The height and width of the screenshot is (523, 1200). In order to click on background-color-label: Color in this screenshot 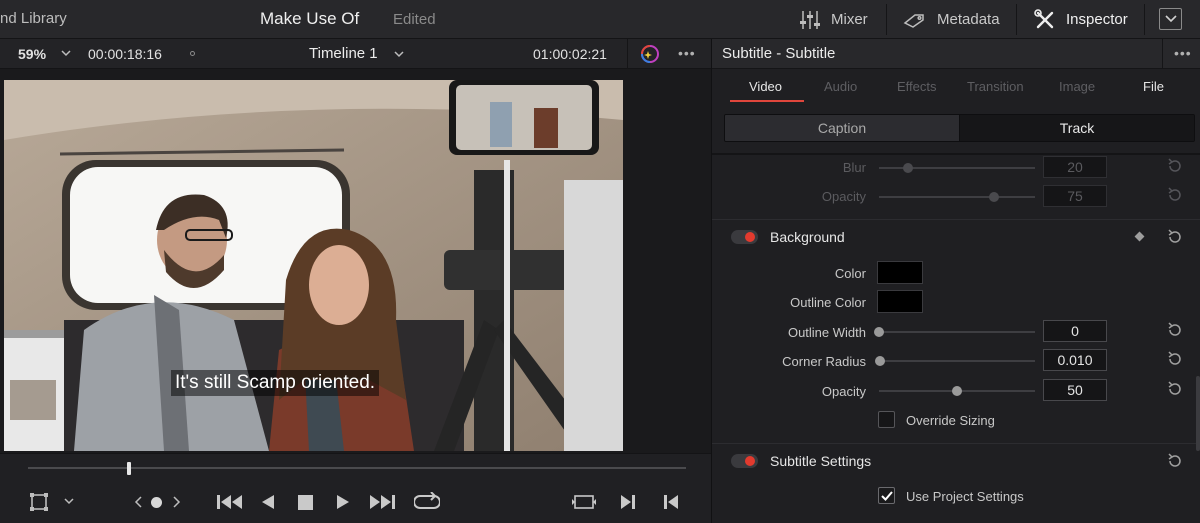, I will do `click(850, 273)`.